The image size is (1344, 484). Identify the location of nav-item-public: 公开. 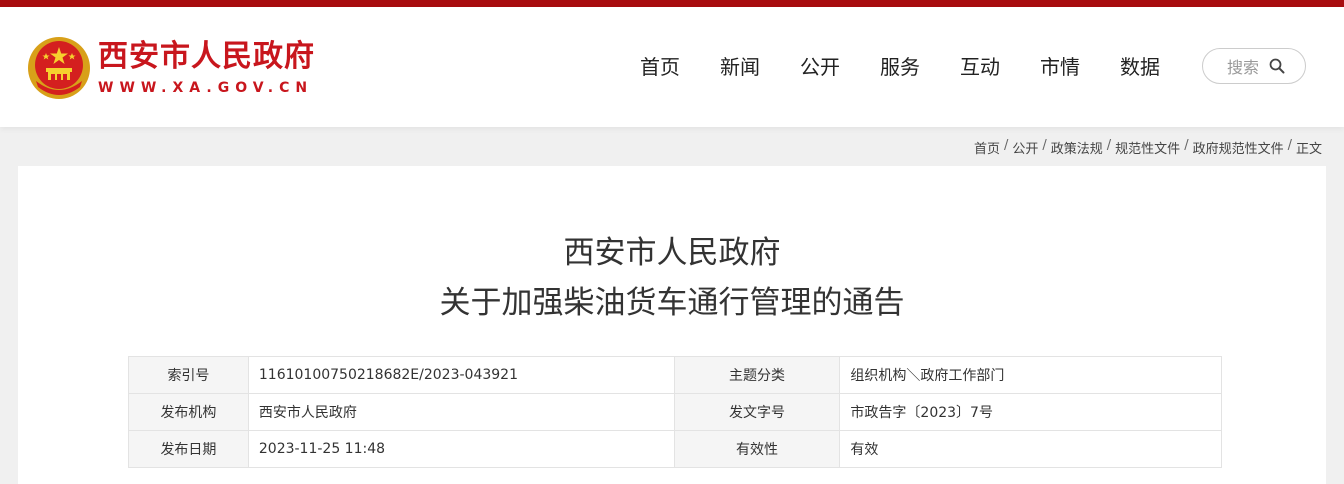
(820, 67).